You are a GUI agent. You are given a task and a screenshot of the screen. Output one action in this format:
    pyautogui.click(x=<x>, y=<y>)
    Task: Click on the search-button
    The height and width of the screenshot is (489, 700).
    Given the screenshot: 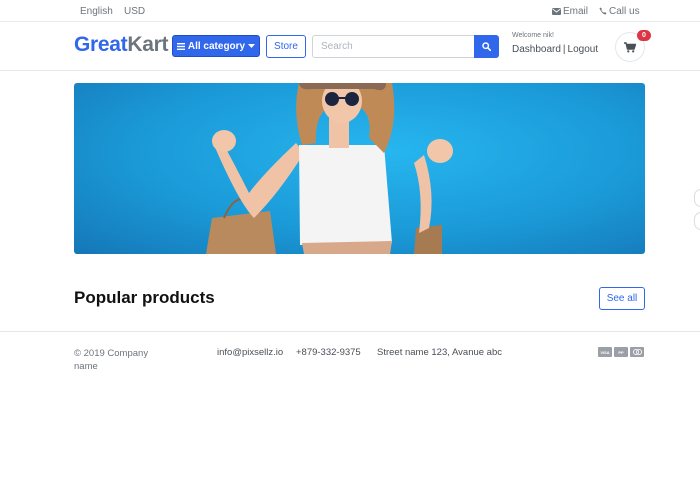 What is the action you would take?
    pyautogui.click(x=486, y=46)
    